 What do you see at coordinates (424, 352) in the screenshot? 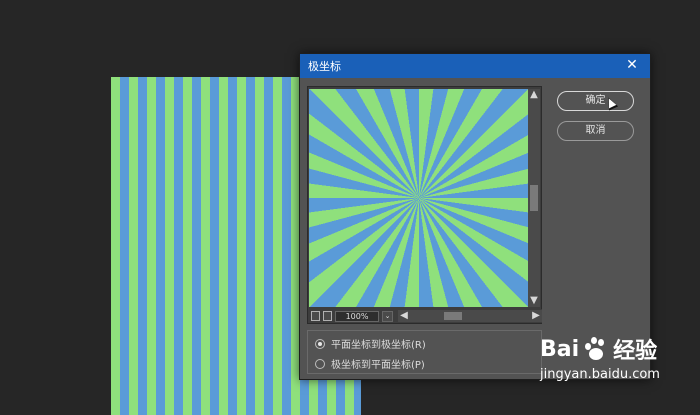
I see `conversion-options-group: 平面坐标到极坐标(R) 极坐标到平面坐标(P)` at bounding box center [424, 352].